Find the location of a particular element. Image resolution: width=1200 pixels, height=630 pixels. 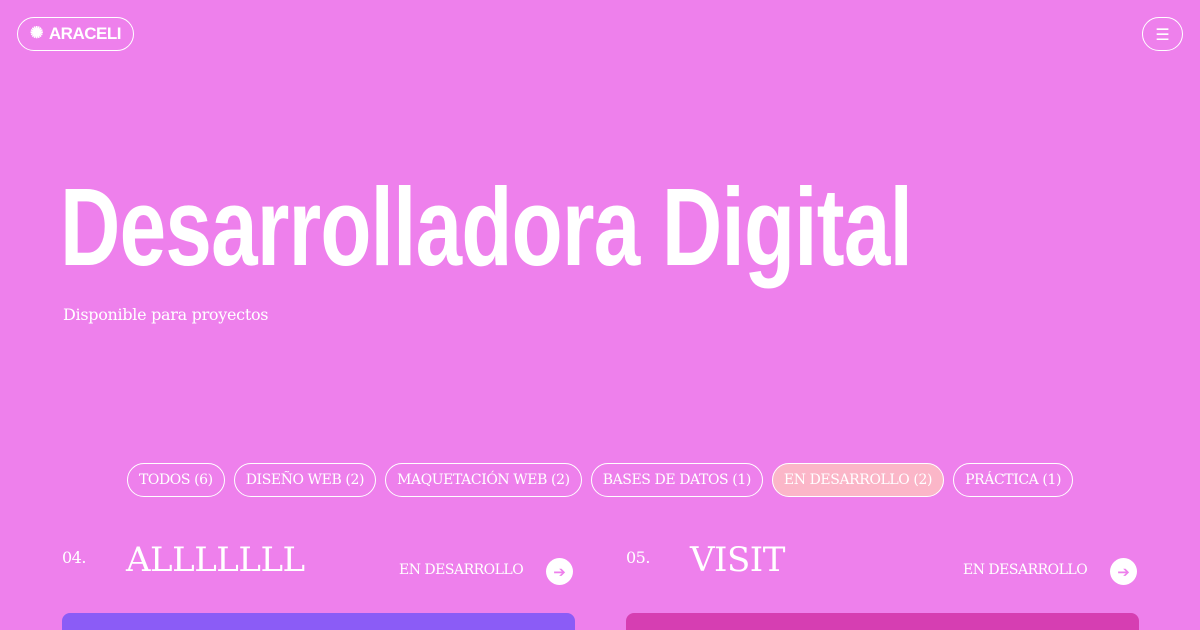

filter-practice: PRÁCTICA (1) is located at coordinates (1013, 480).